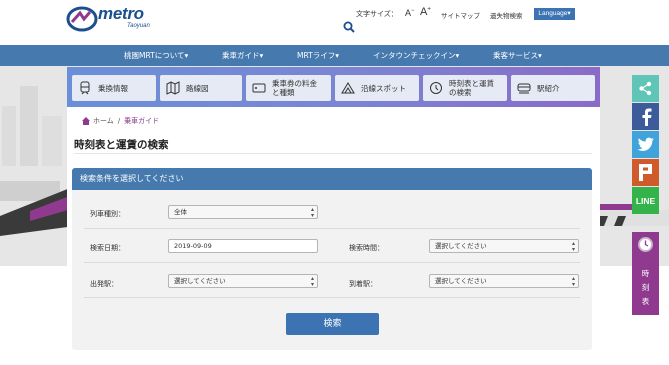  What do you see at coordinates (107, 248) in the screenshot?
I see `search-date-label: 検索日期：` at bounding box center [107, 248].